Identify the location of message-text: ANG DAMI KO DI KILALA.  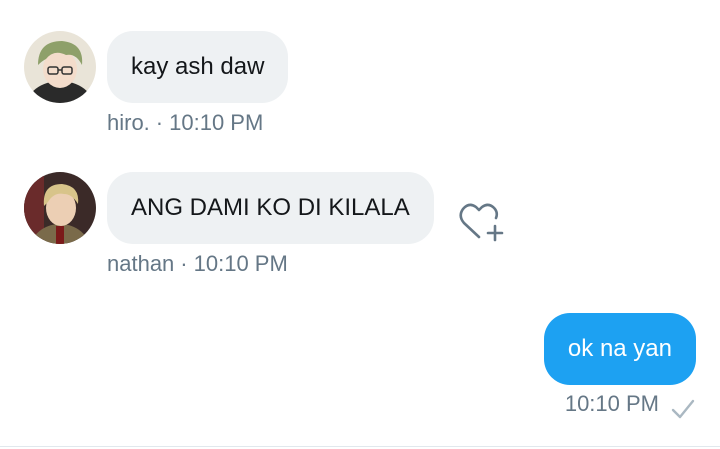
(270, 207).